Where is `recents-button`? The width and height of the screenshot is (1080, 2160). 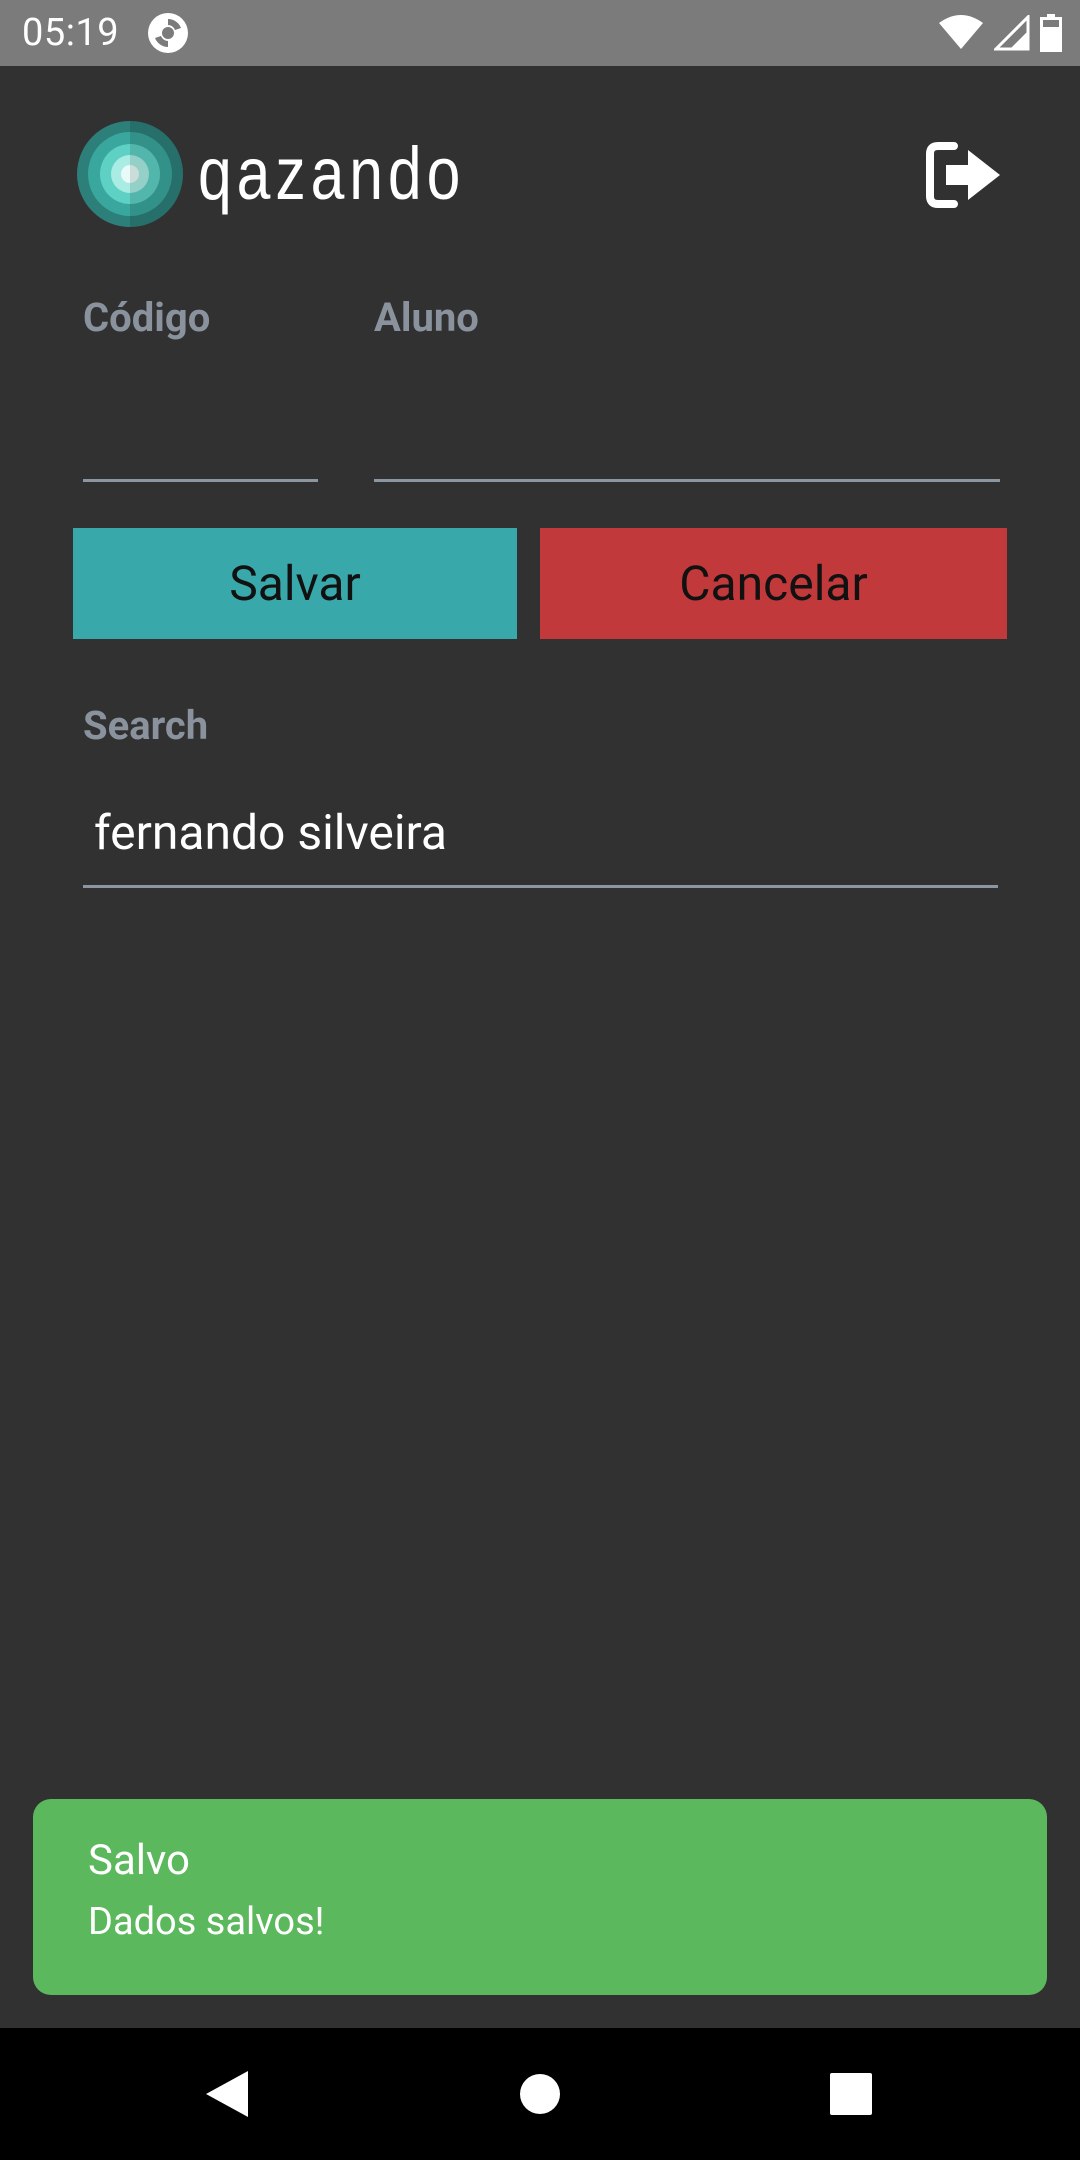
recents-button is located at coordinates (851, 2094).